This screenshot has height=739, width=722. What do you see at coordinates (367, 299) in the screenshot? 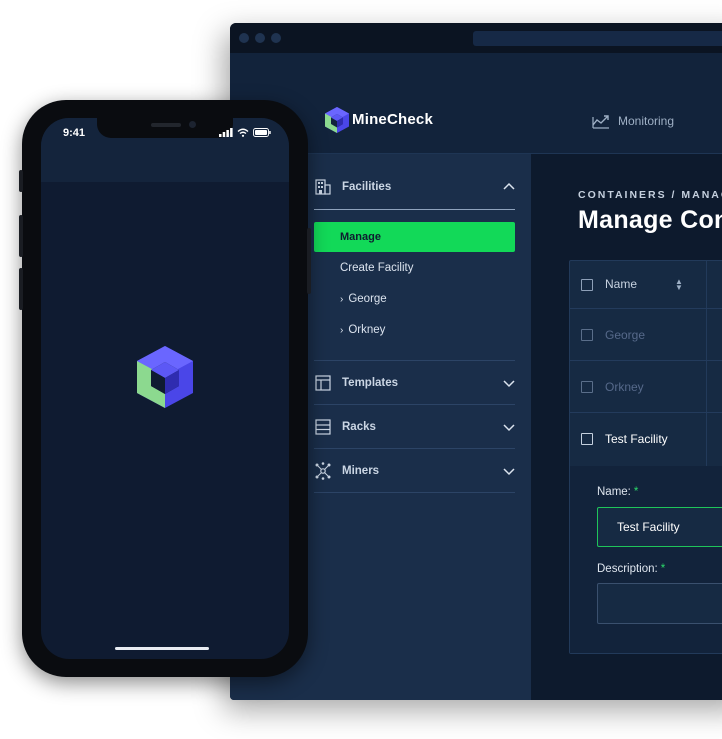
I see `sidebar-item-label: George` at bounding box center [367, 299].